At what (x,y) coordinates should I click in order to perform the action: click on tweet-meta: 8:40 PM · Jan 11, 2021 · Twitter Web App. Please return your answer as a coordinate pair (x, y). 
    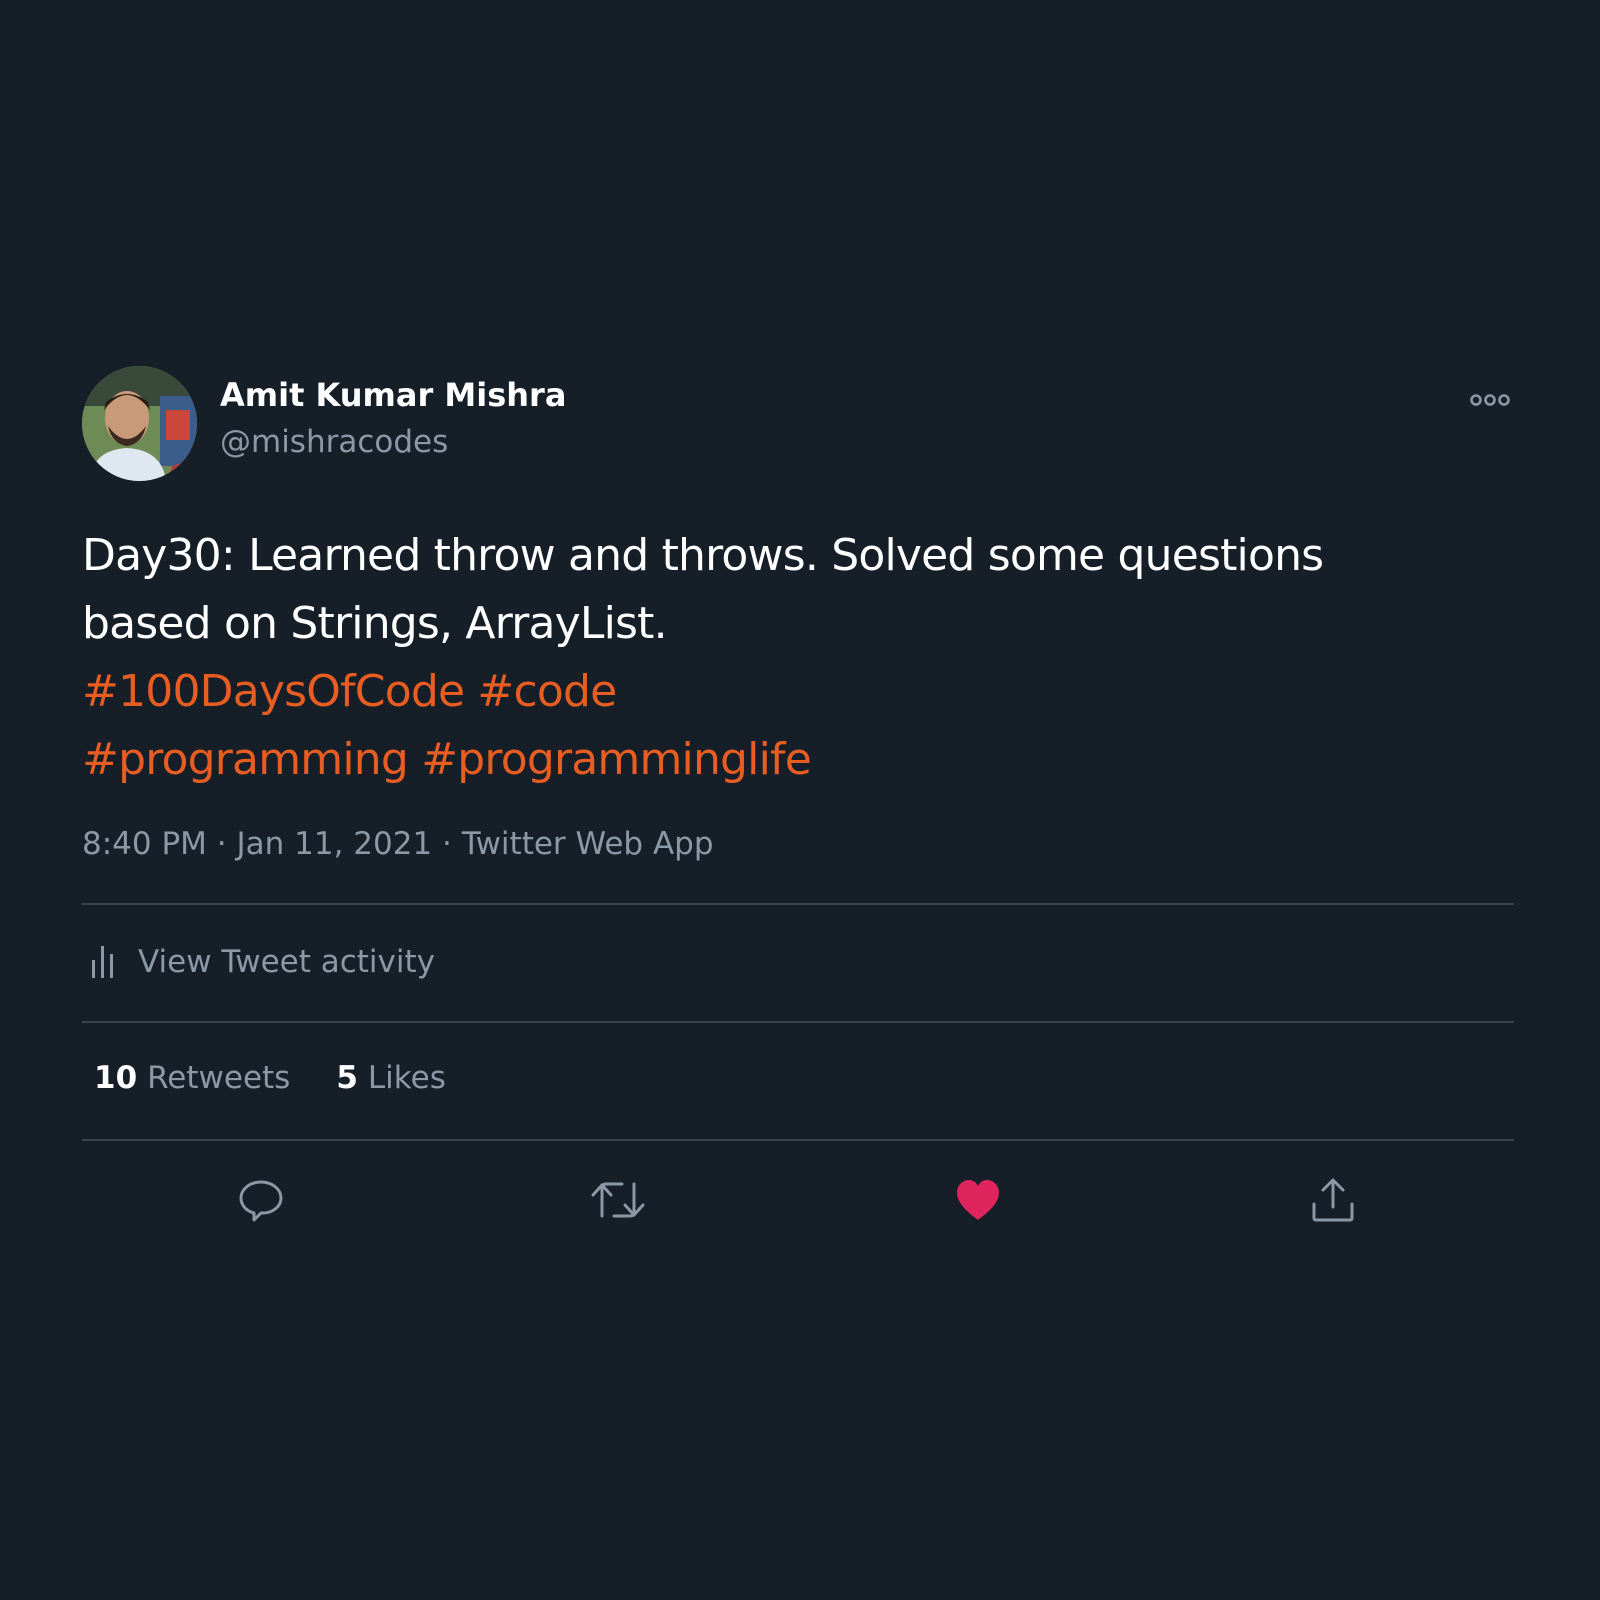
    Looking at the image, I should click on (398, 844).